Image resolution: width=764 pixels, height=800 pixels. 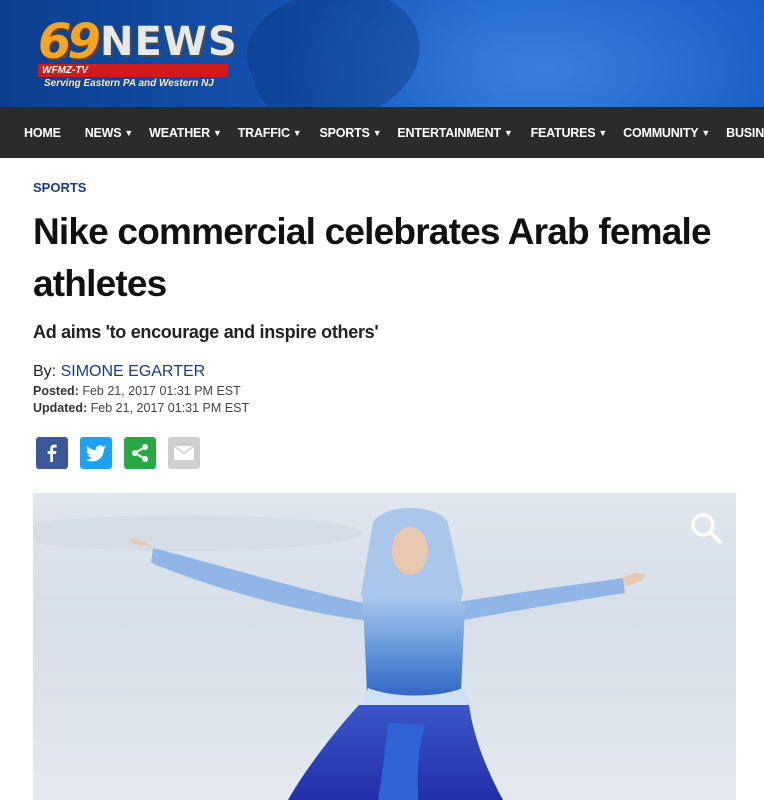 I want to click on logo-tagline: Serving Eastern PA and Western NJ, so click(x=129, y=83).